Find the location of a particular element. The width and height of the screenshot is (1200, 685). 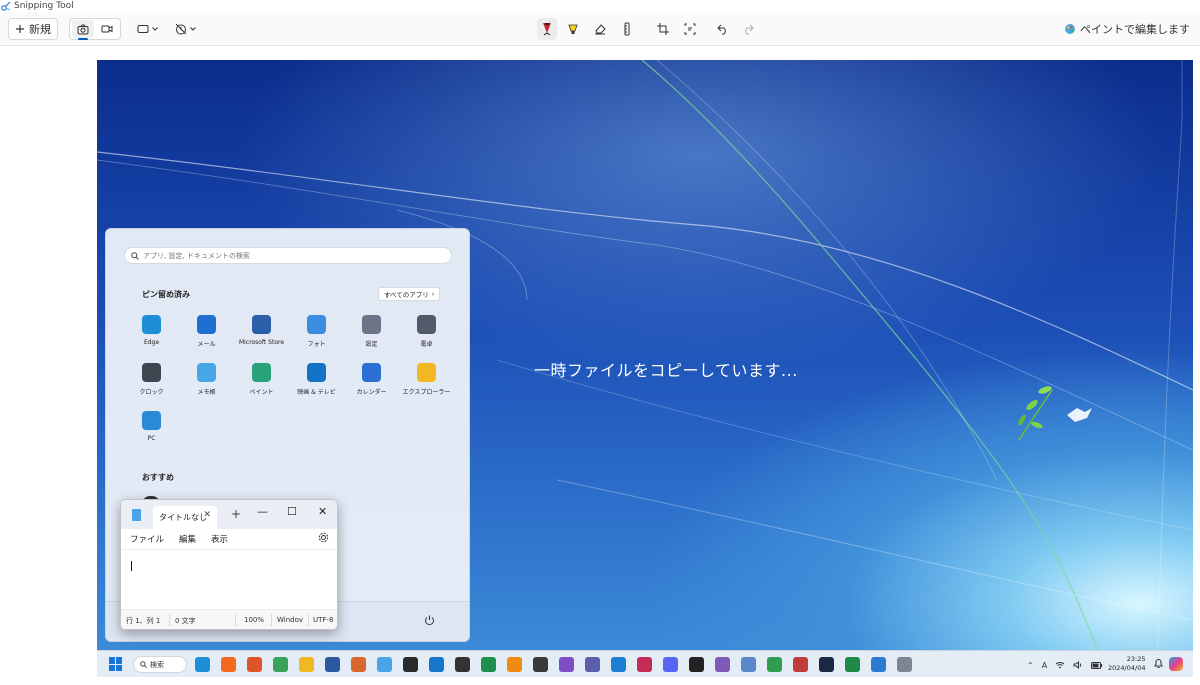

all-apps-button: すべてのアプリ › is located at coordinates (409, 294).